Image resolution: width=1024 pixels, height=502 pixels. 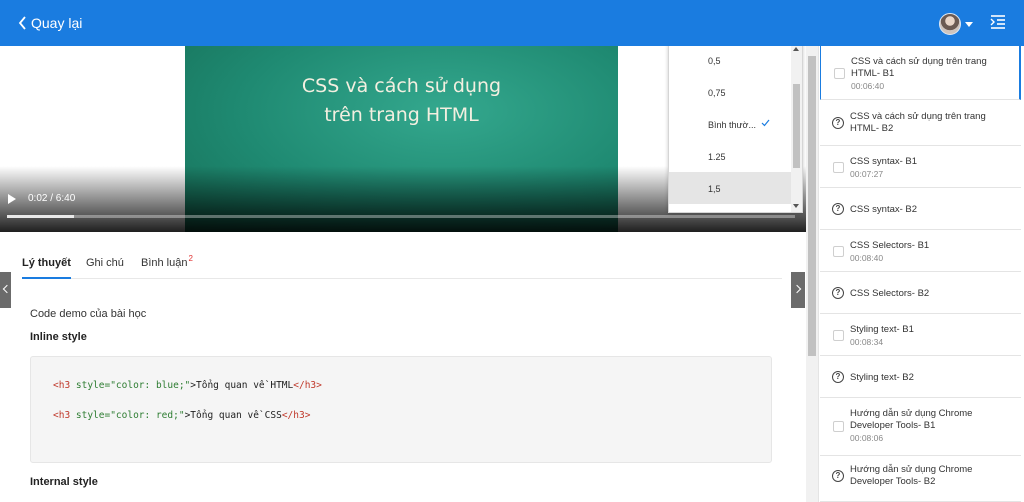 I want to click on section-heading: Internal style, so click(x=64, y=482).